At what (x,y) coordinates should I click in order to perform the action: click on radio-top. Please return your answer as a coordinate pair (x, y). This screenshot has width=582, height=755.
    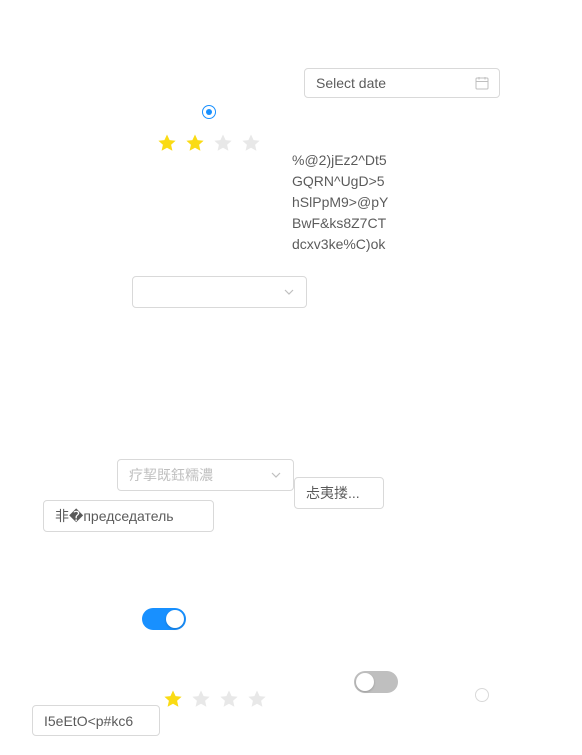
    Looking at the image, I should click on (209, 112).